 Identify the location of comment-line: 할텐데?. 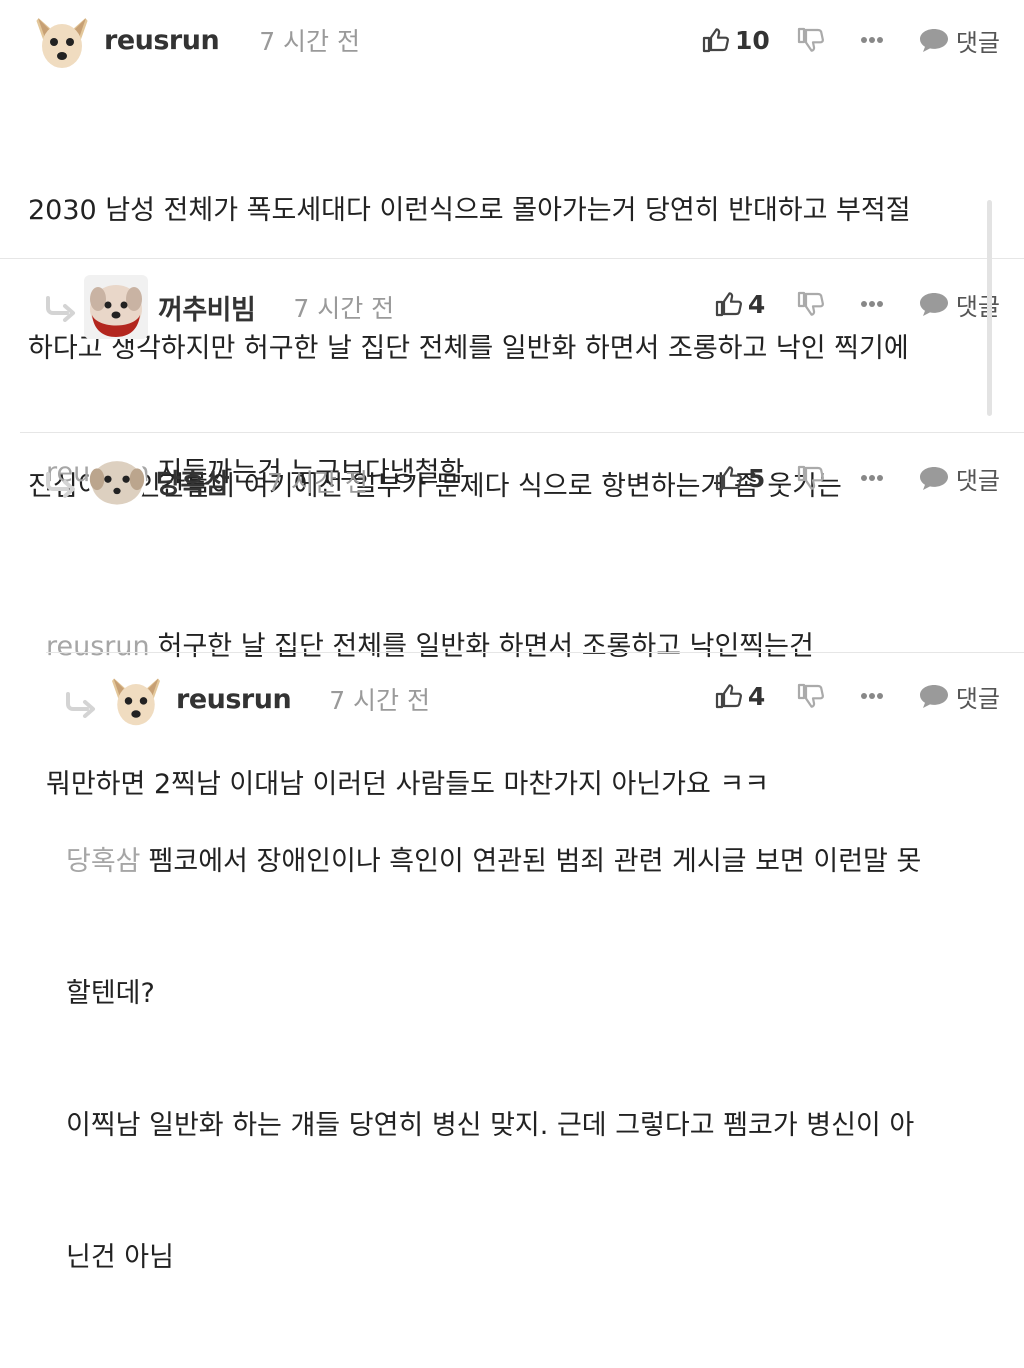
(110, 993).